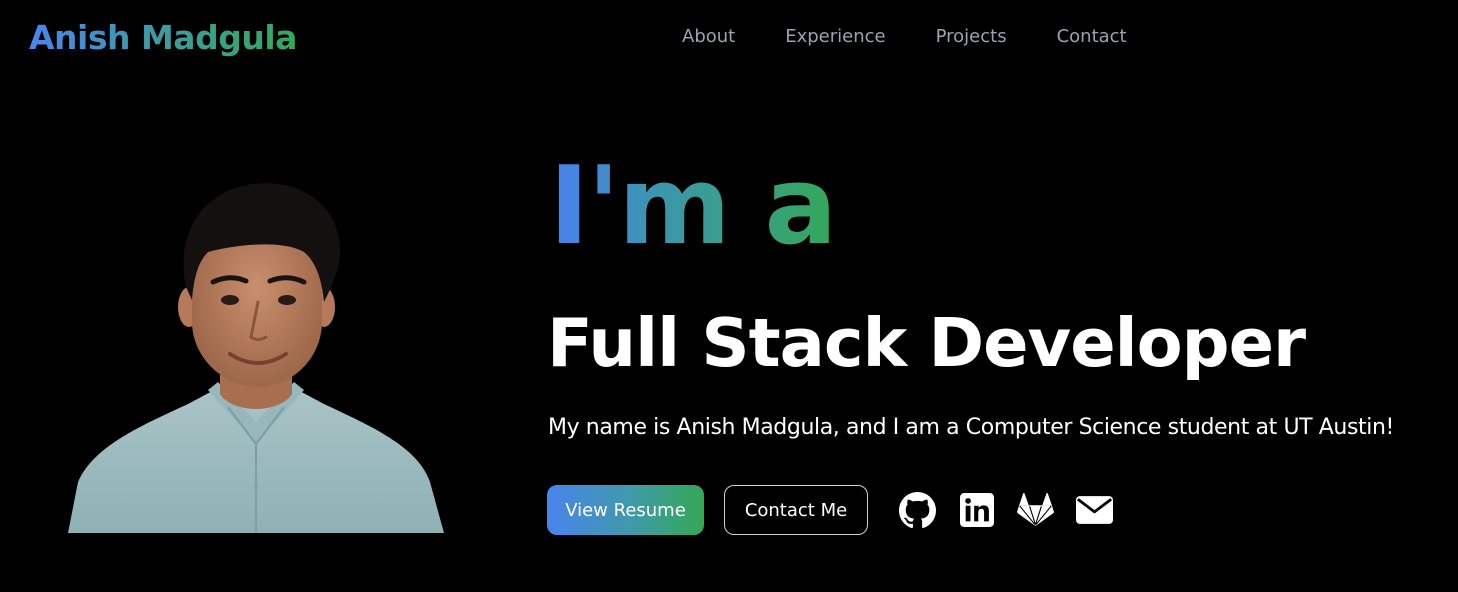  Describe the element at coordinates (796, 510) in the screenshot. I see `contact-me-button: Contact Me` at that location.